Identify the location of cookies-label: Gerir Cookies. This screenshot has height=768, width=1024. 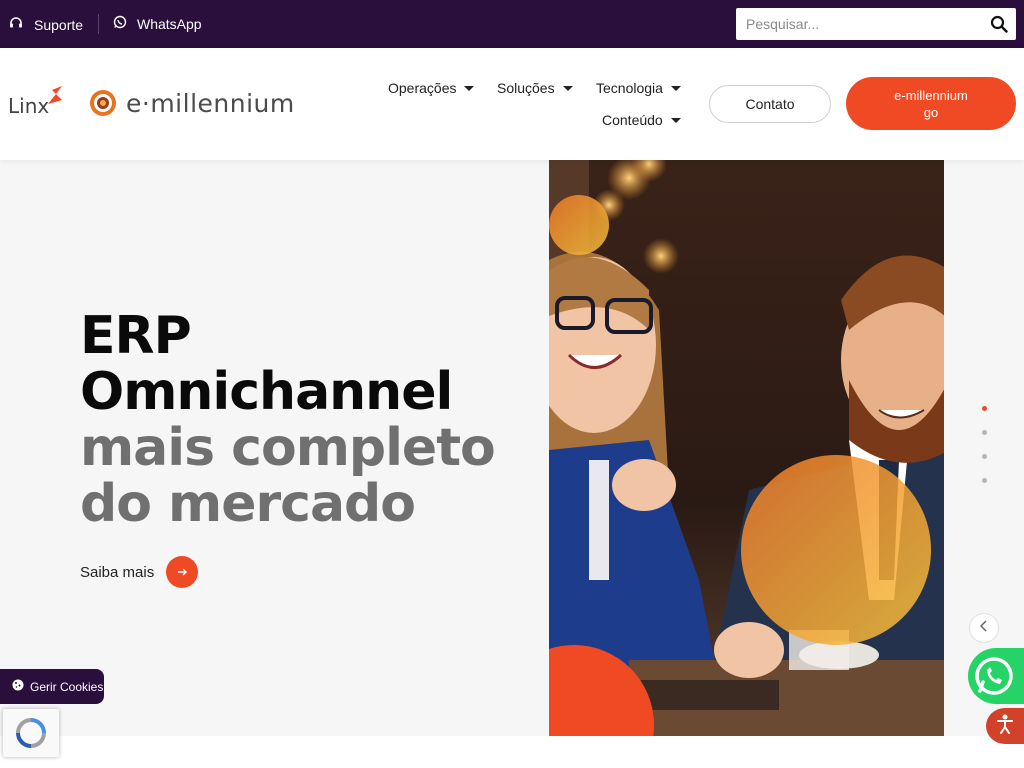
(67, 686).